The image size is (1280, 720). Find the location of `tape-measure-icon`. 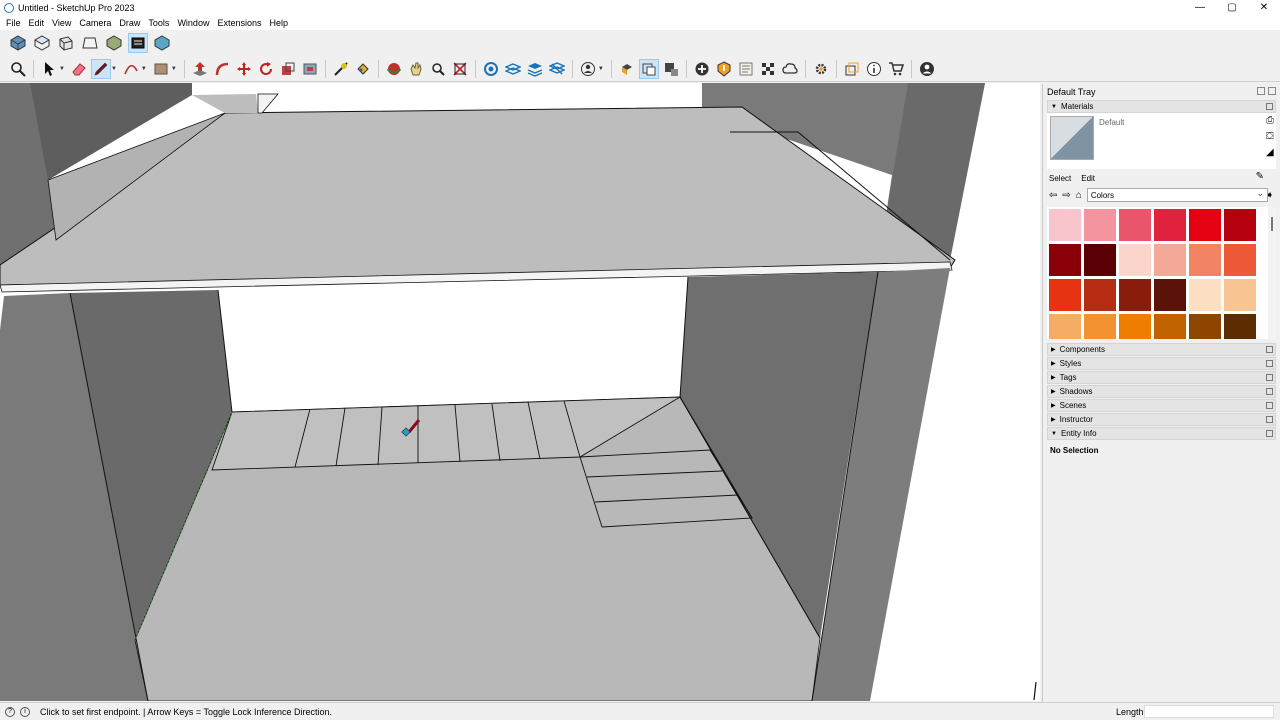

tape-measure-icon is located at coordinates (341, 69).